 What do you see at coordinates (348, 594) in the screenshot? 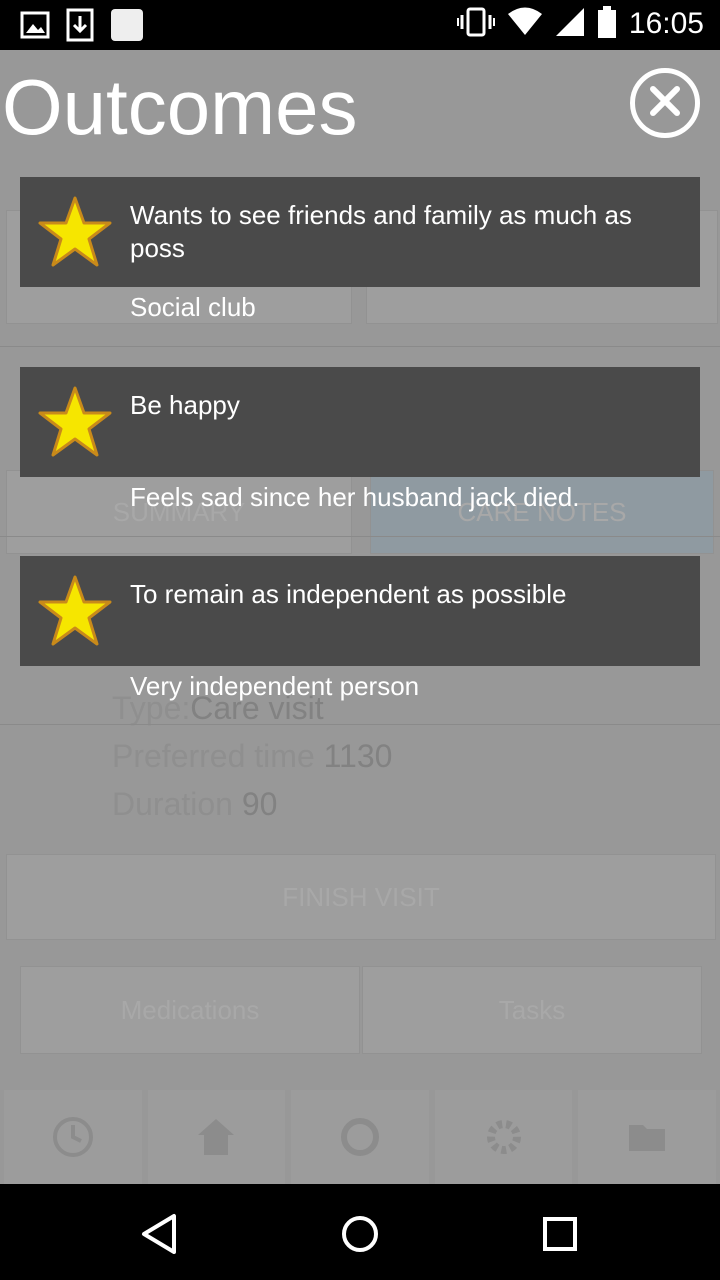
I see `outcome-goal: To remain as independent as possible` at bounding box center [348, 594].